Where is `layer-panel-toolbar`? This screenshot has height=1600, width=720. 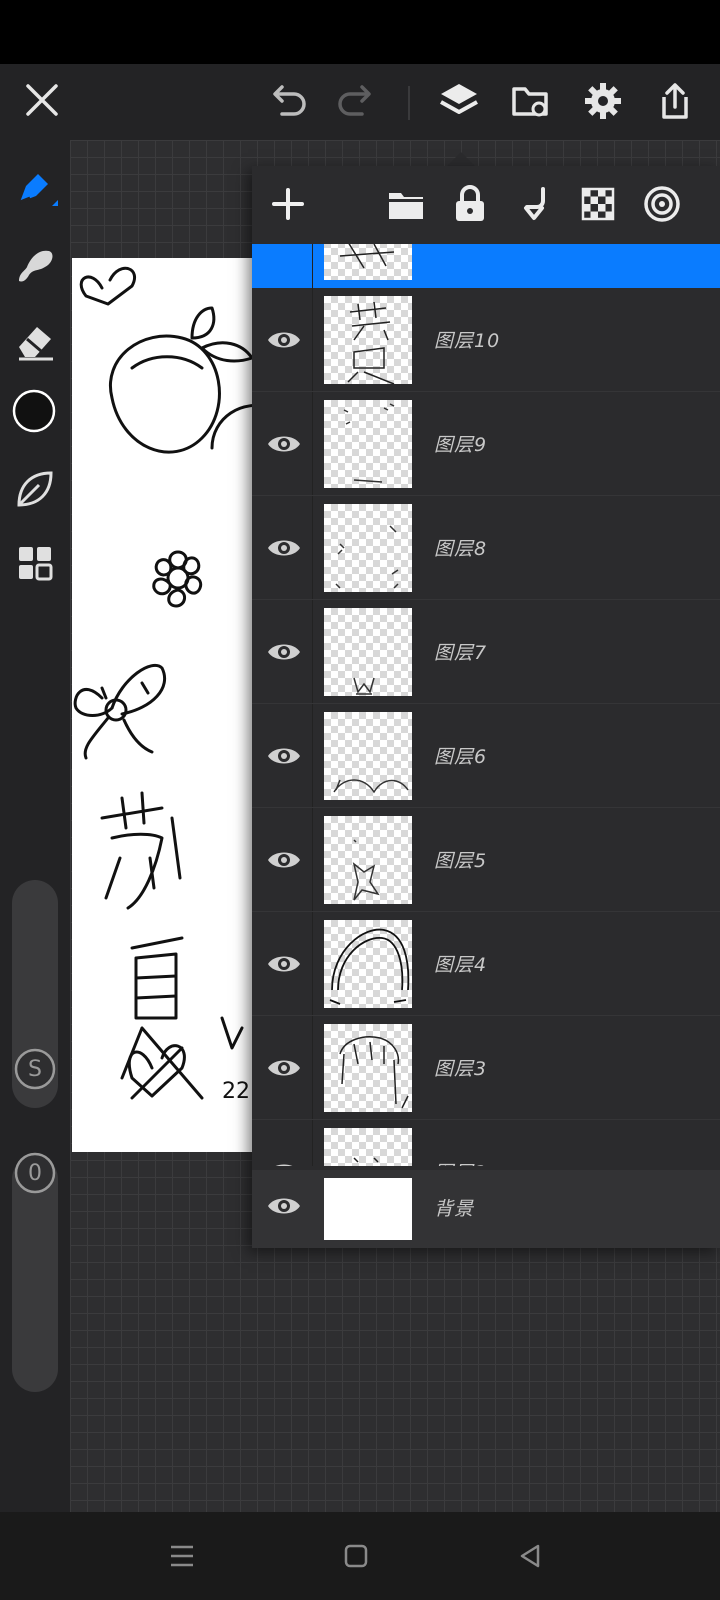 layer-panel-toolbar is located at coordinates (486, 205).